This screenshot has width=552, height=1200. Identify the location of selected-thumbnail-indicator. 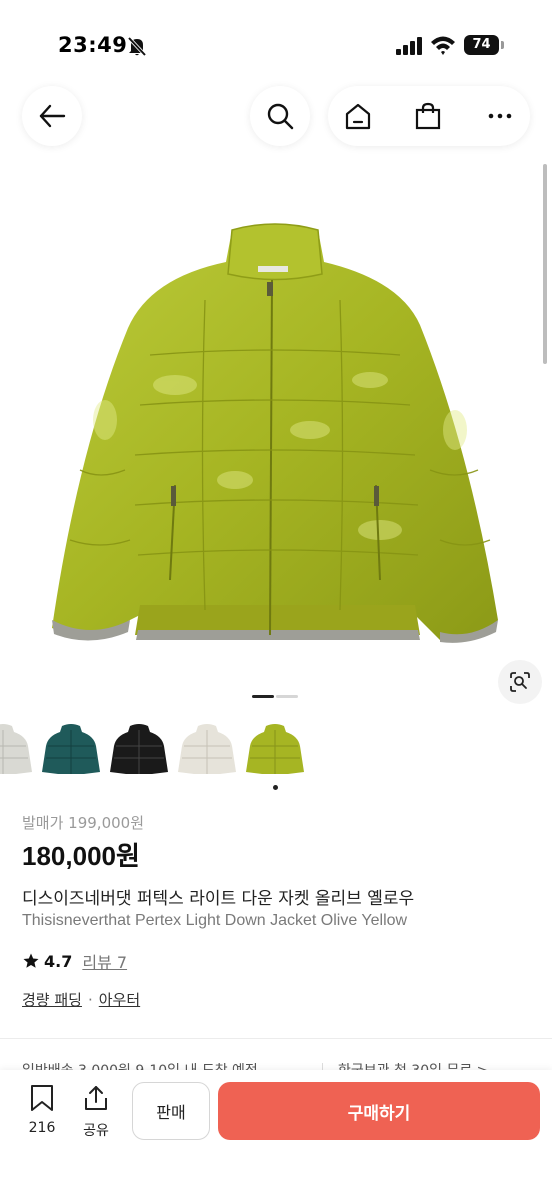
(275, 787).